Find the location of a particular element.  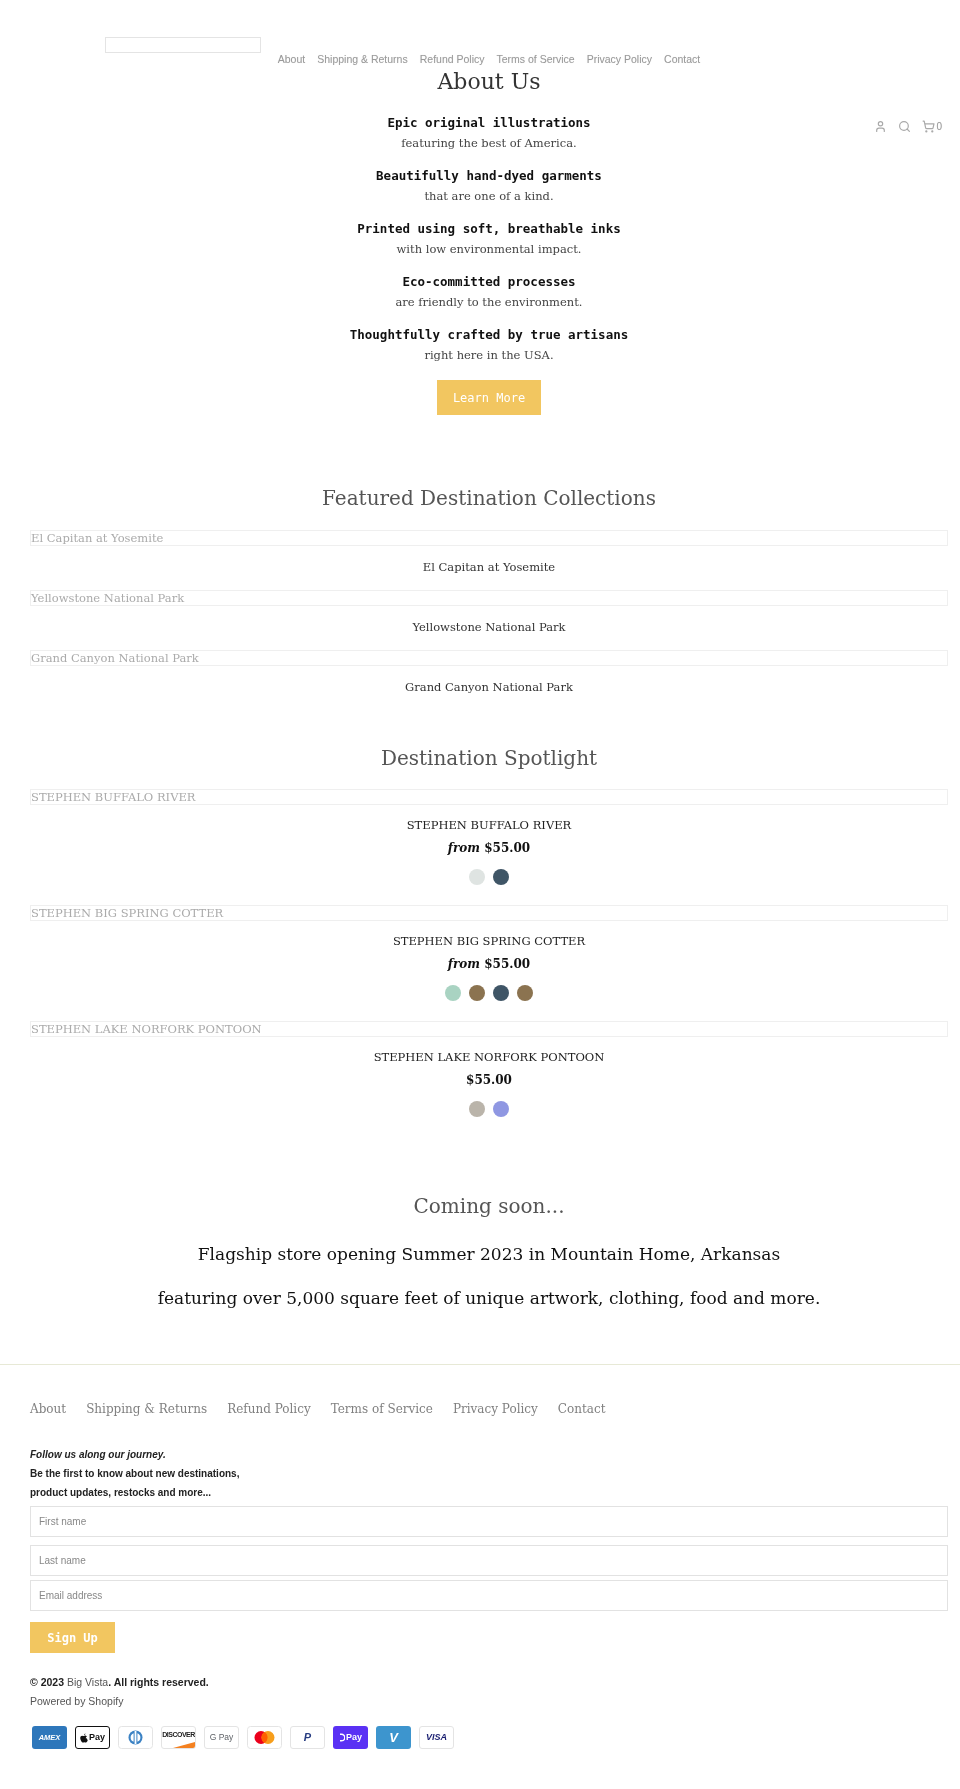

product-price: $55.00 is located at coordinates (489, 1080).